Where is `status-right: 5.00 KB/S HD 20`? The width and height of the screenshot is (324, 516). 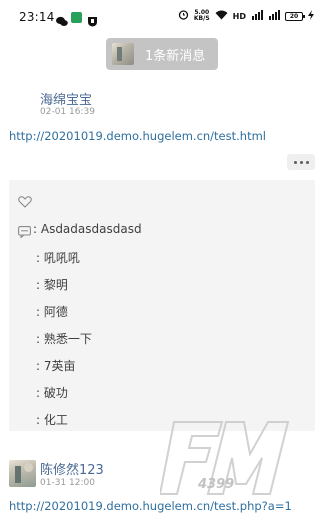 status-right: 5.00 KB/S HD 20 is located at coordinates (246, 16).